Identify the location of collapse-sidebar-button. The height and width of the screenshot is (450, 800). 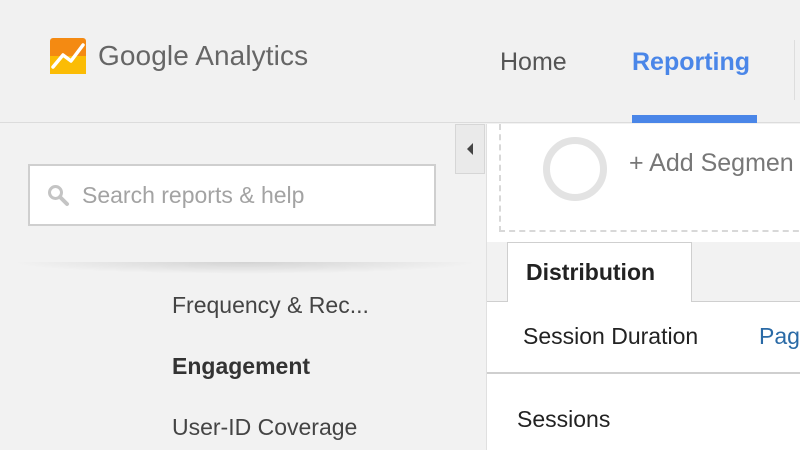
(470, 149).